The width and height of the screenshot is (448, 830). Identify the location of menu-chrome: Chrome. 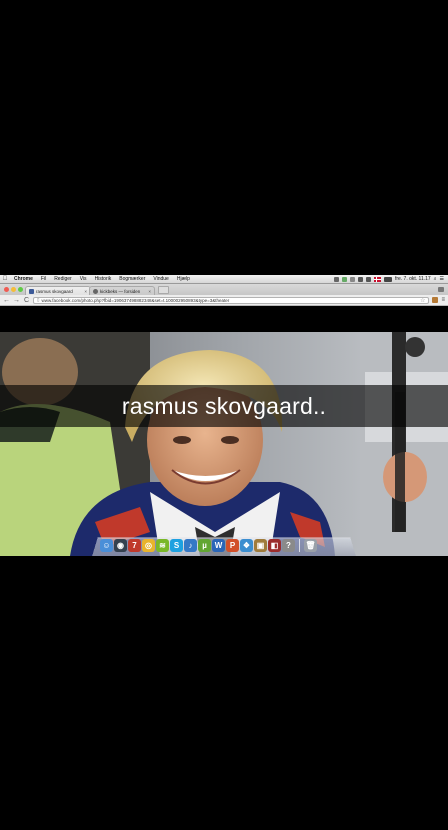
(23, 279).